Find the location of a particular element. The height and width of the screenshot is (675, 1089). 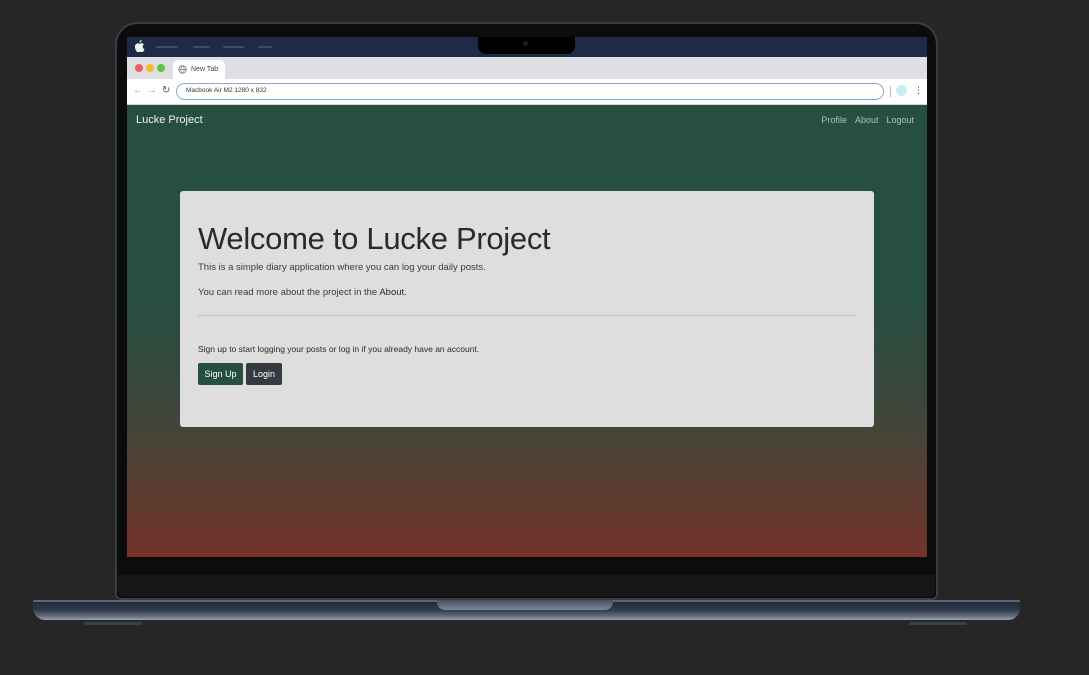

browser-tabstrip: New Tab is located at coordinates (527, 68).